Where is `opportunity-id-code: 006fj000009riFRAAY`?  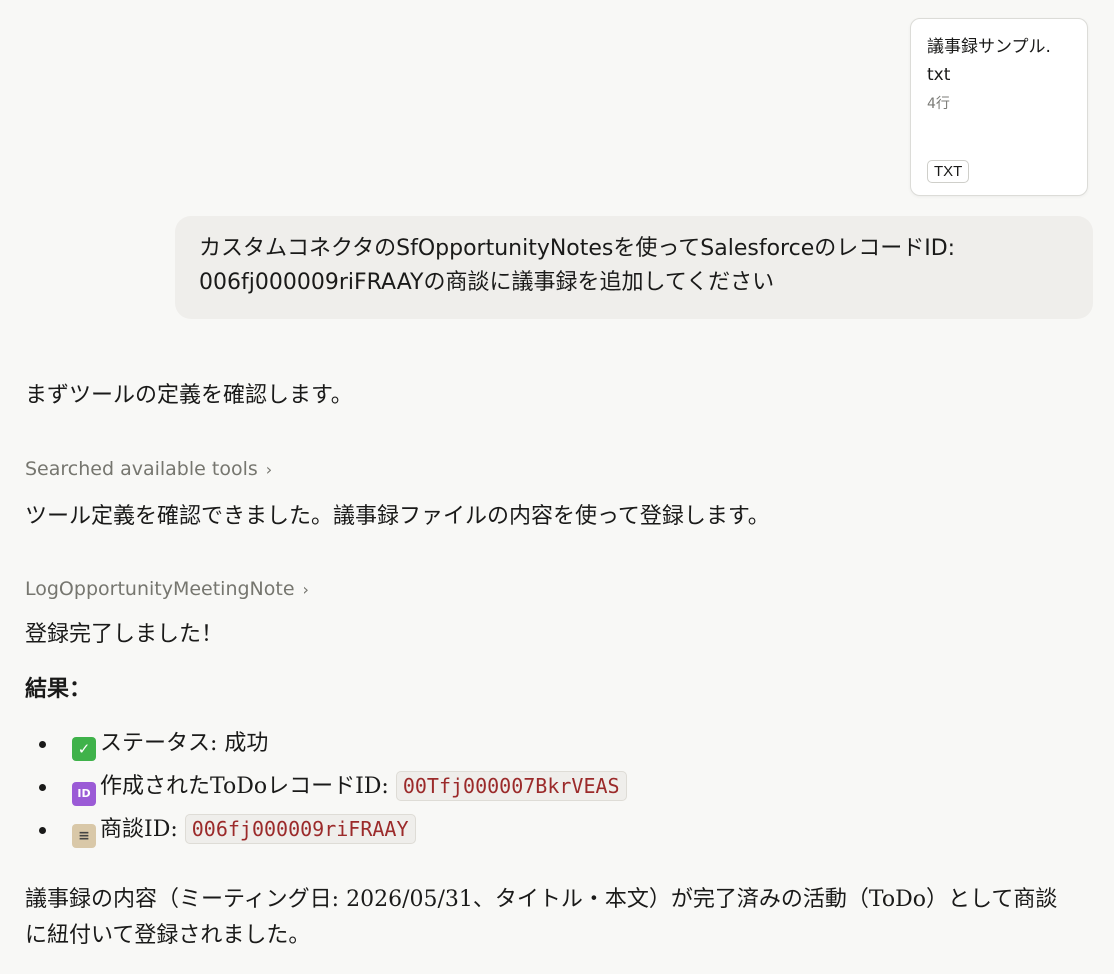 opportunity-id-code: 006fj000009riFRAAY is located at coordinates (300, 829).